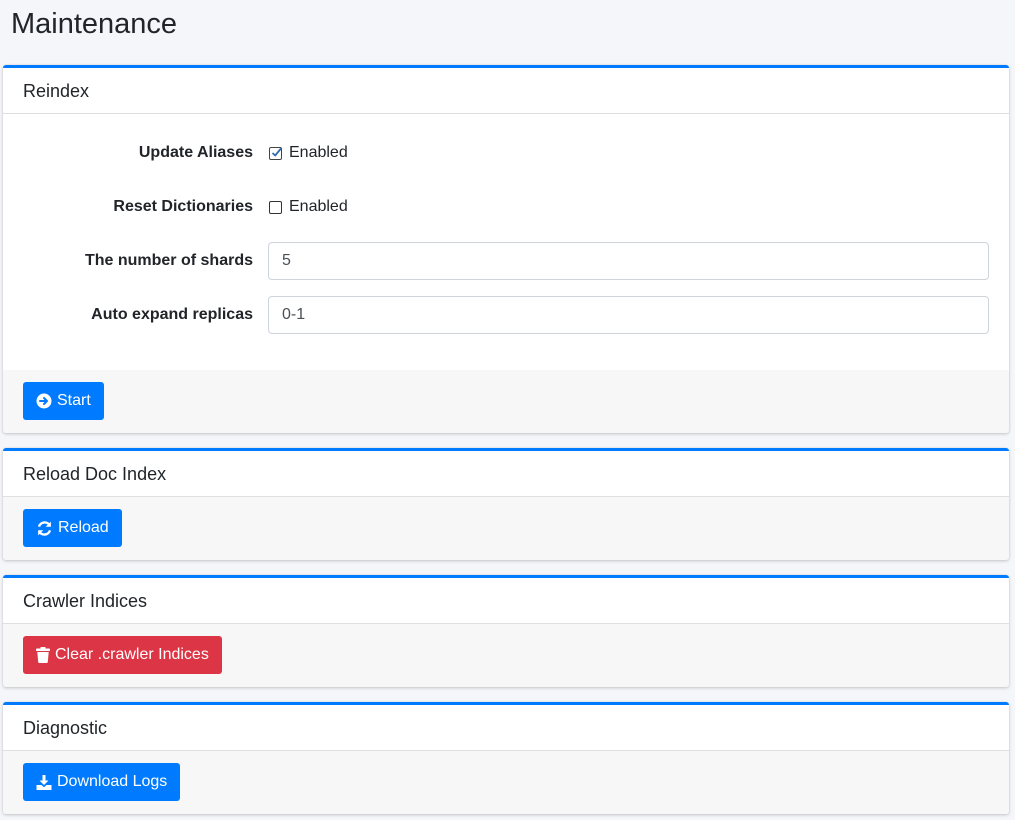 This screenshot has width=1015, height=820. I want to click on auto-expand-replicas-input, so click(628, 315).